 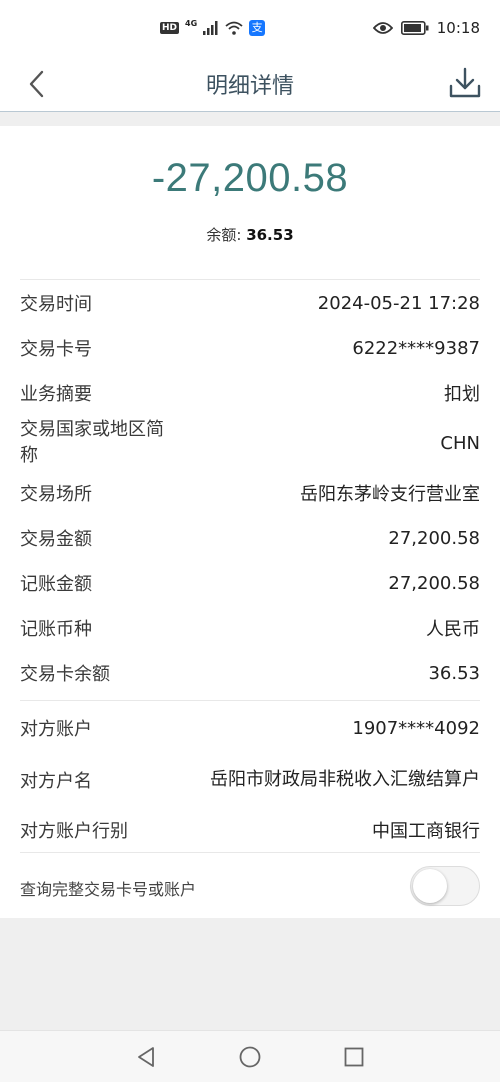 I want to click on balance-label: 余额:, so click(x=226, y=235).